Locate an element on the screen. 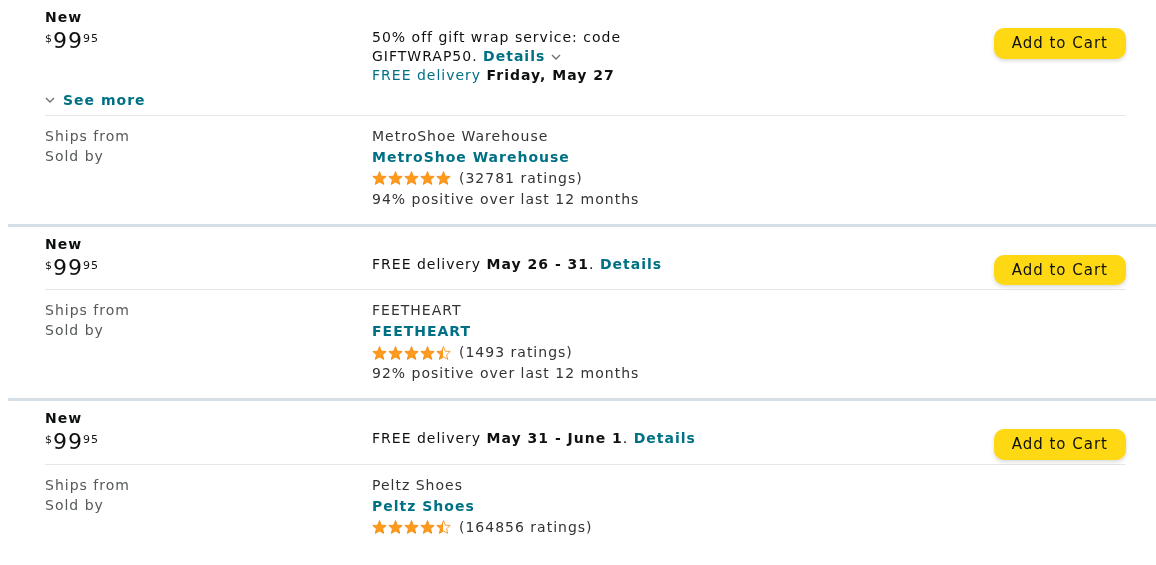  positive-feedback: 92% positive over last 12 months is located at coordinates (506, 373).